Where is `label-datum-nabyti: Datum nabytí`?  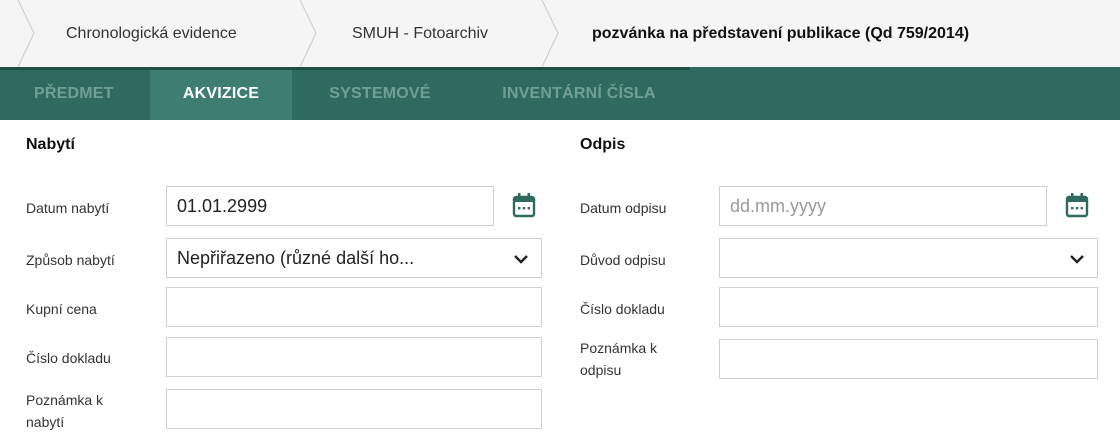 label-datum-nabyti: Datum nabytí is located at coordinates (68, 208).